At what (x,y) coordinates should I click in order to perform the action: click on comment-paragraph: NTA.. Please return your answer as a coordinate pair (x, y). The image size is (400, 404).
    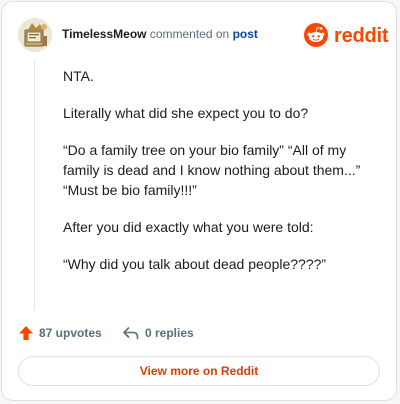
    Looking at the image, I should click on (78, 76).